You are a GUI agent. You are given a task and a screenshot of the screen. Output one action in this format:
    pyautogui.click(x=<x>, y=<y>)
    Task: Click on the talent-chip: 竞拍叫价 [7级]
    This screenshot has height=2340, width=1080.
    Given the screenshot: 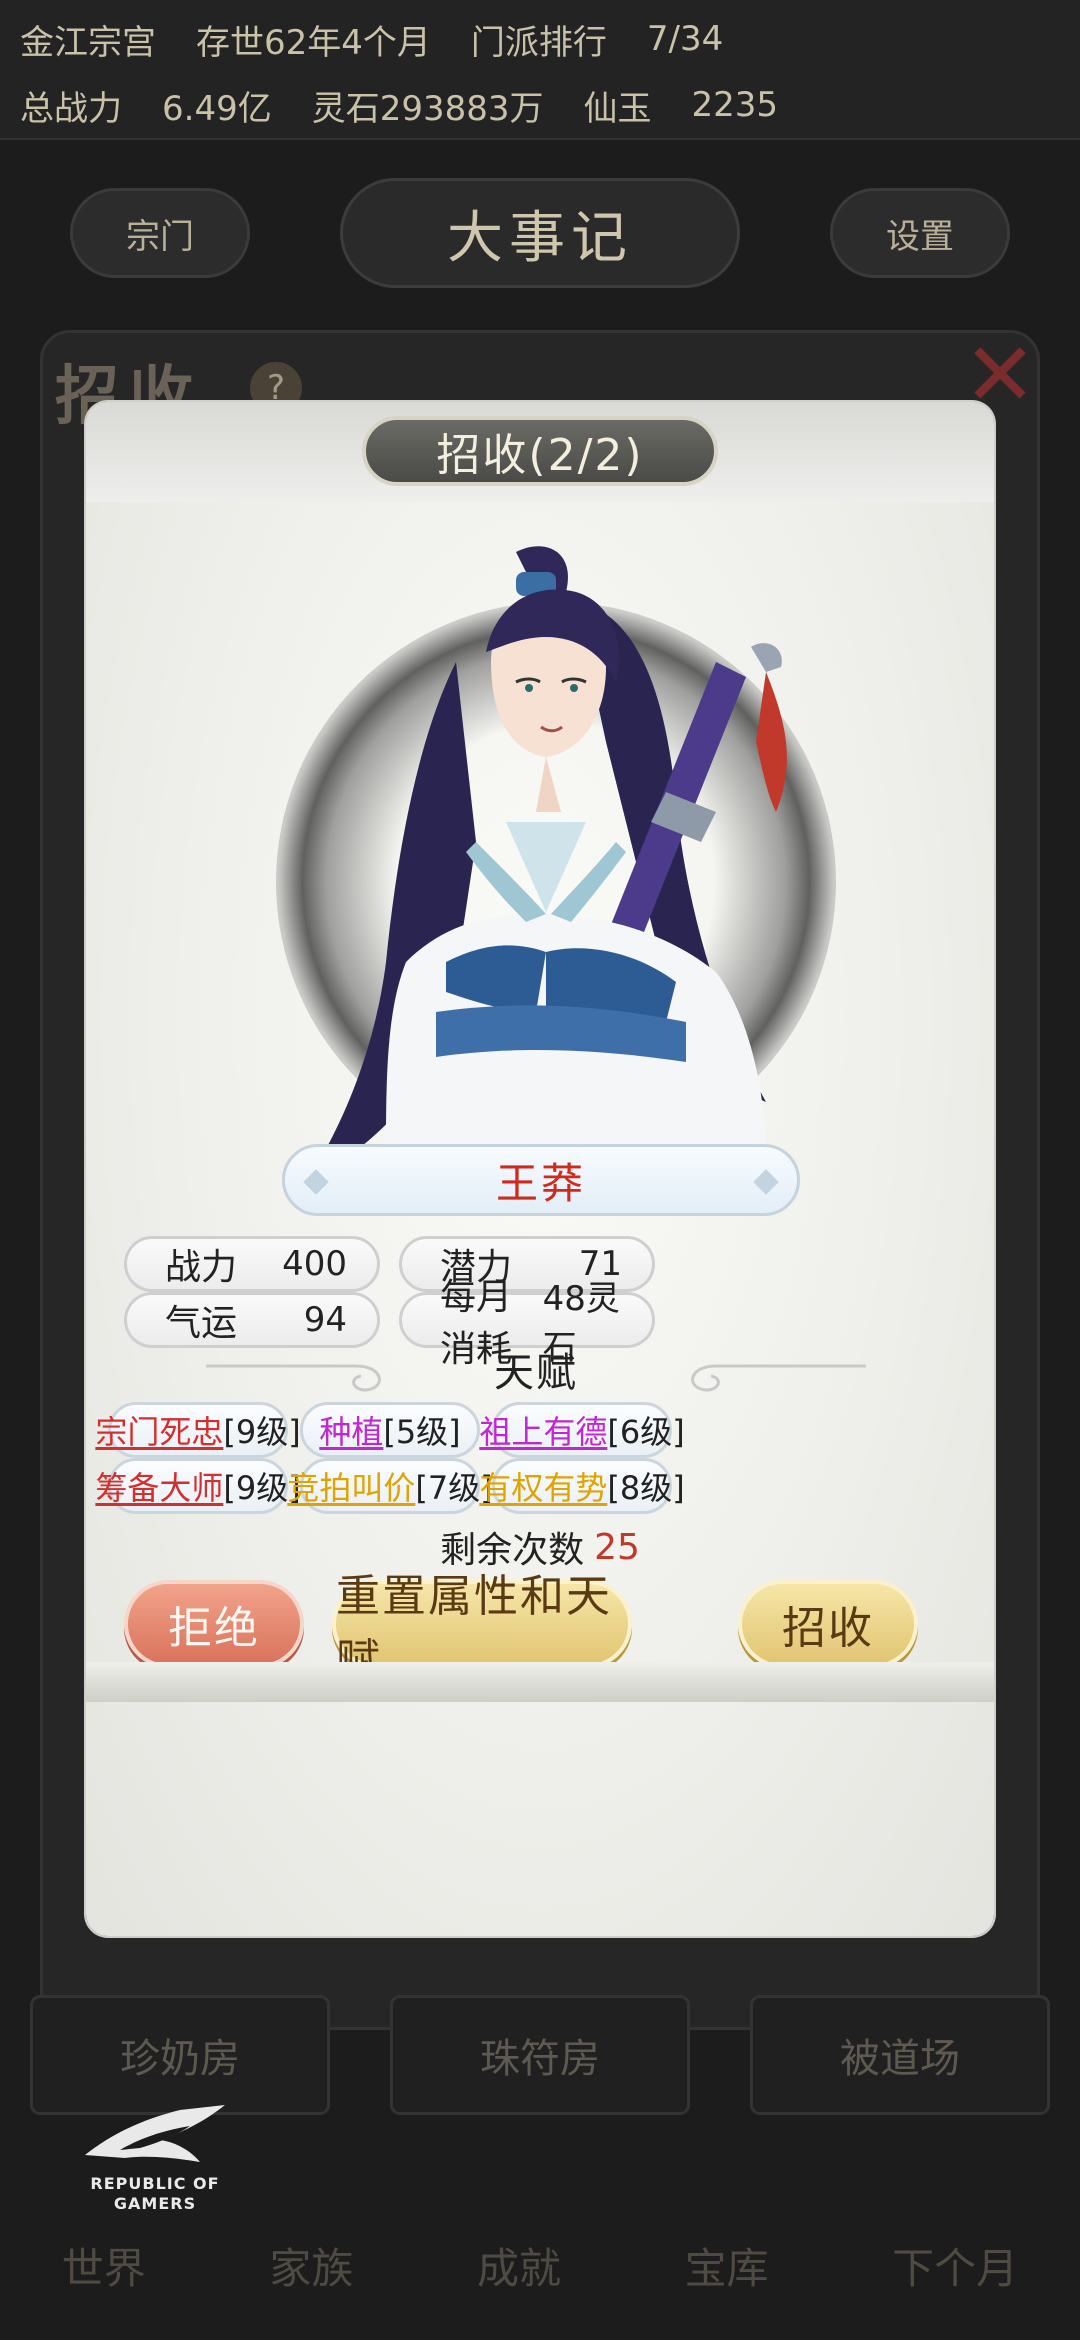 What is the action you would take?
    pyautogui.click(x=390, y=1486)
    